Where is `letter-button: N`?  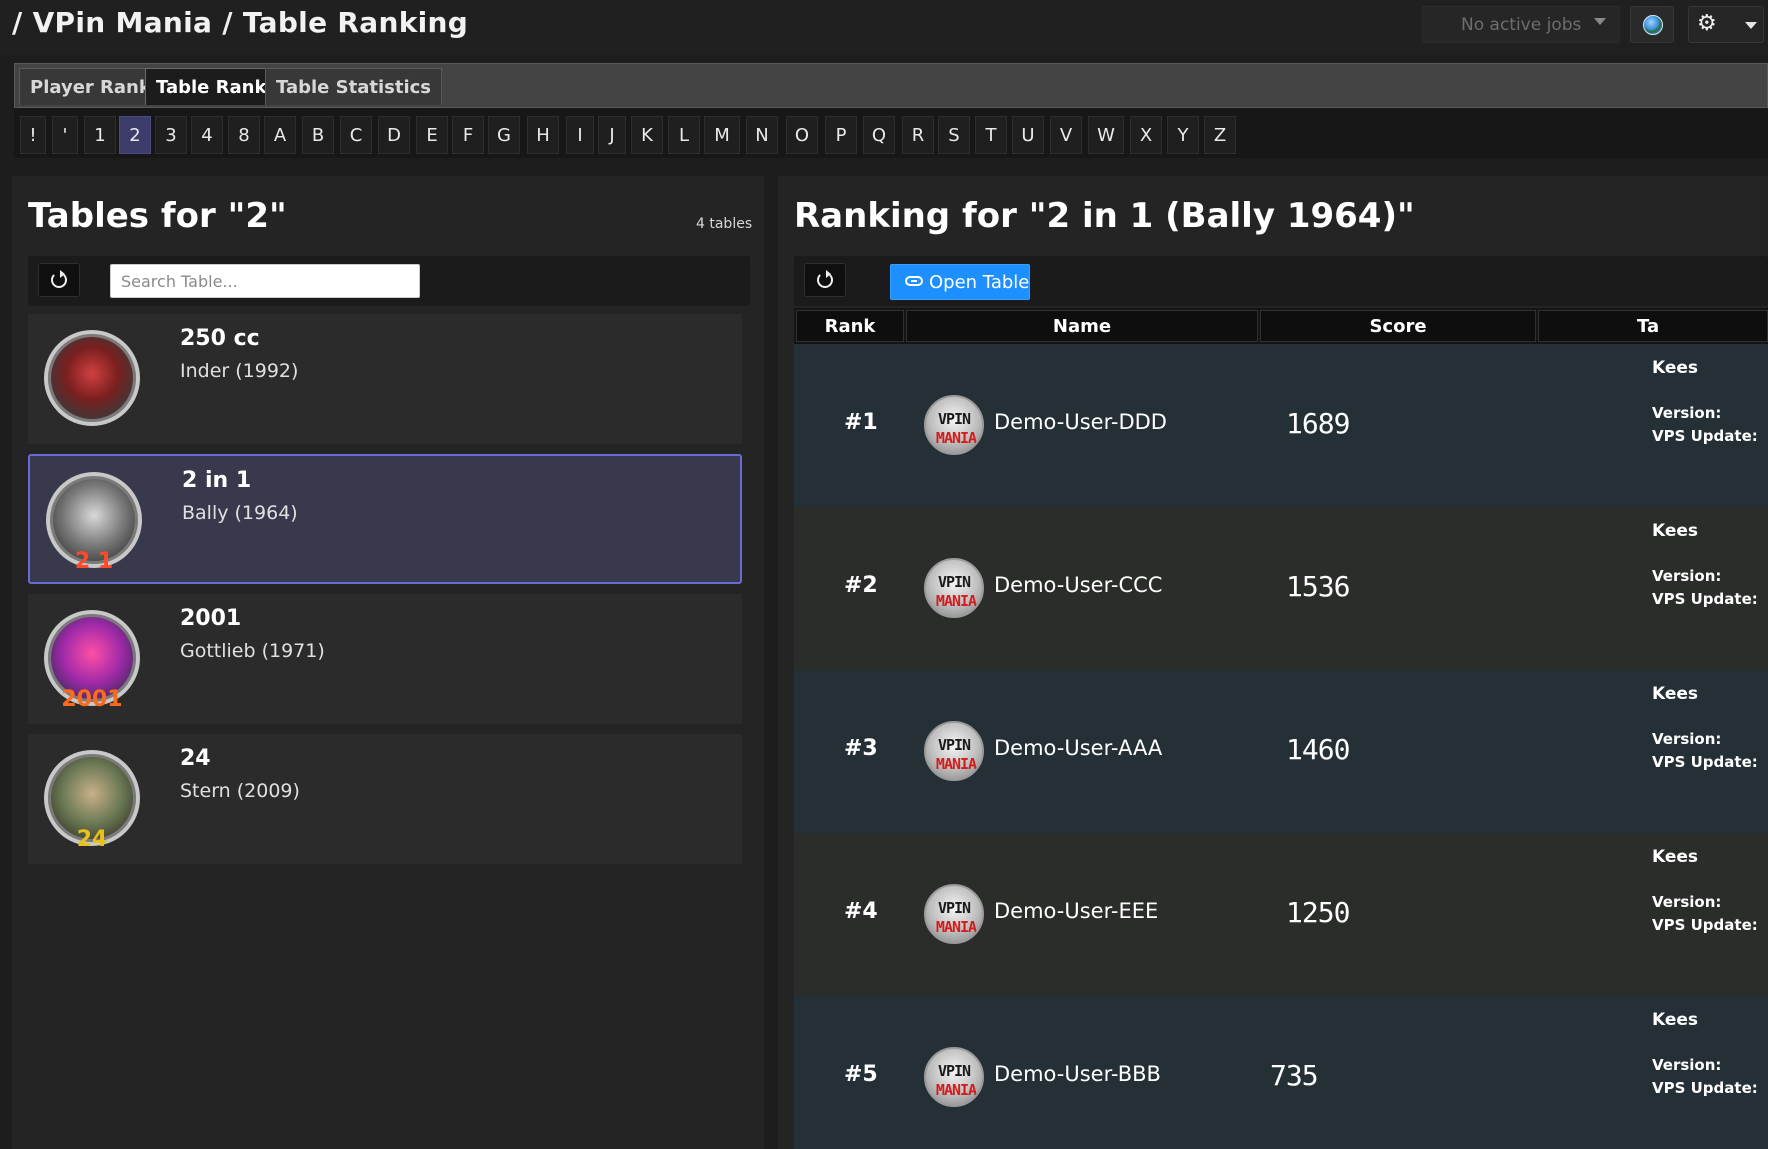
letter-button: N is located at coordinates (762, 135).